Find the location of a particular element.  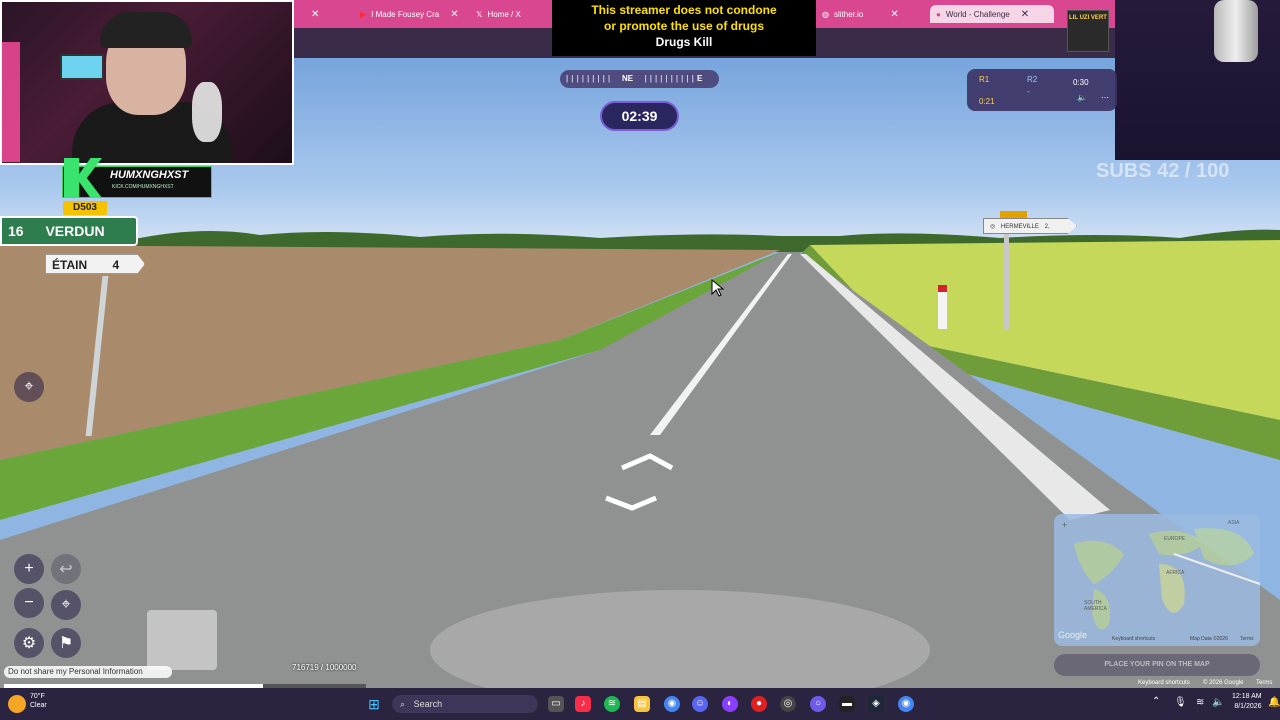

round-2-score: - is located at coordinates (1028, 91).